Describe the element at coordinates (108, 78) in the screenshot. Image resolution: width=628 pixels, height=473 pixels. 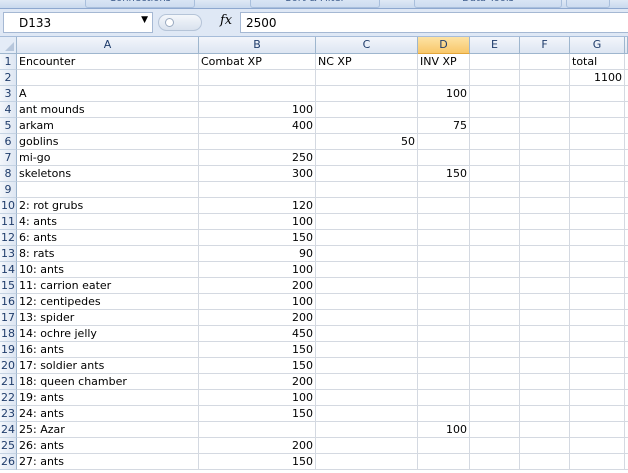
I see `cell-a2` at that location.